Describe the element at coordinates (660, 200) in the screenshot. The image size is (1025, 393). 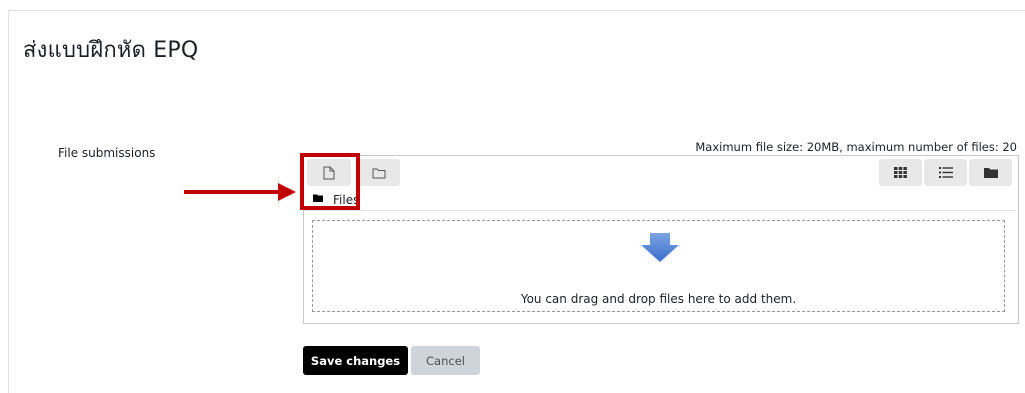
I see `filepicker-breadcrumb` at that location.